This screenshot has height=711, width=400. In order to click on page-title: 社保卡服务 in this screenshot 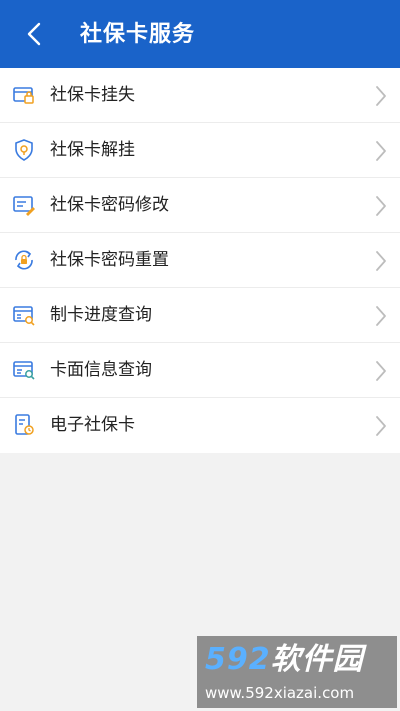, I will do `click(138, 34)`.